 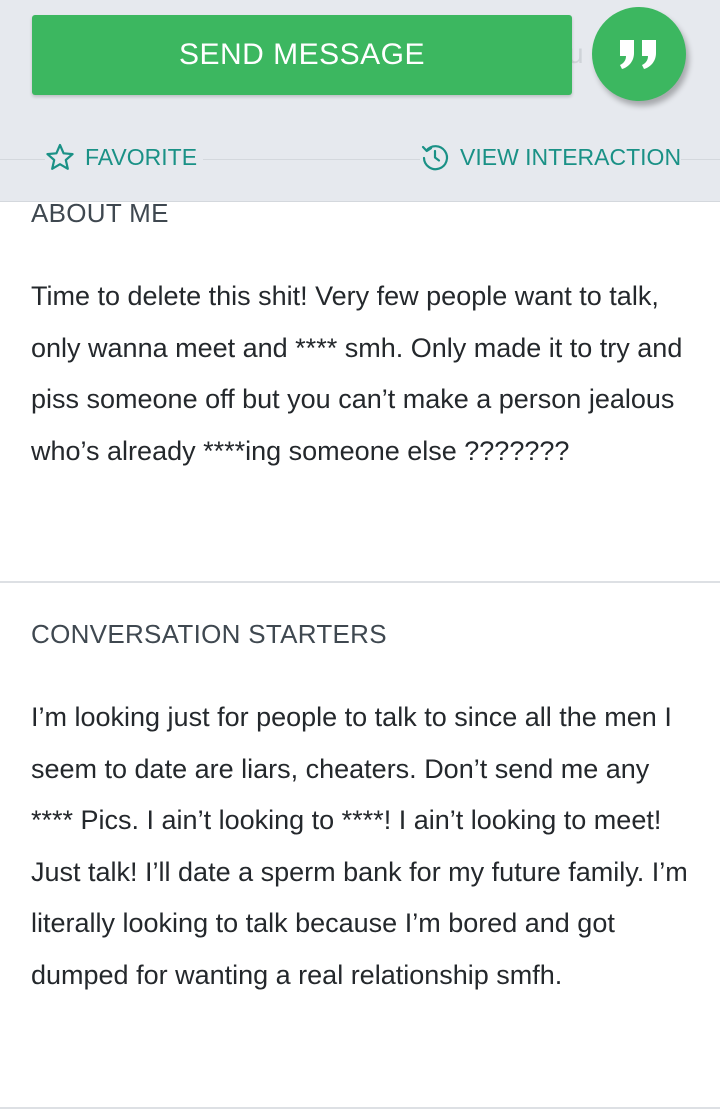 I want to click on section-divider, so click(x=360, y=582).